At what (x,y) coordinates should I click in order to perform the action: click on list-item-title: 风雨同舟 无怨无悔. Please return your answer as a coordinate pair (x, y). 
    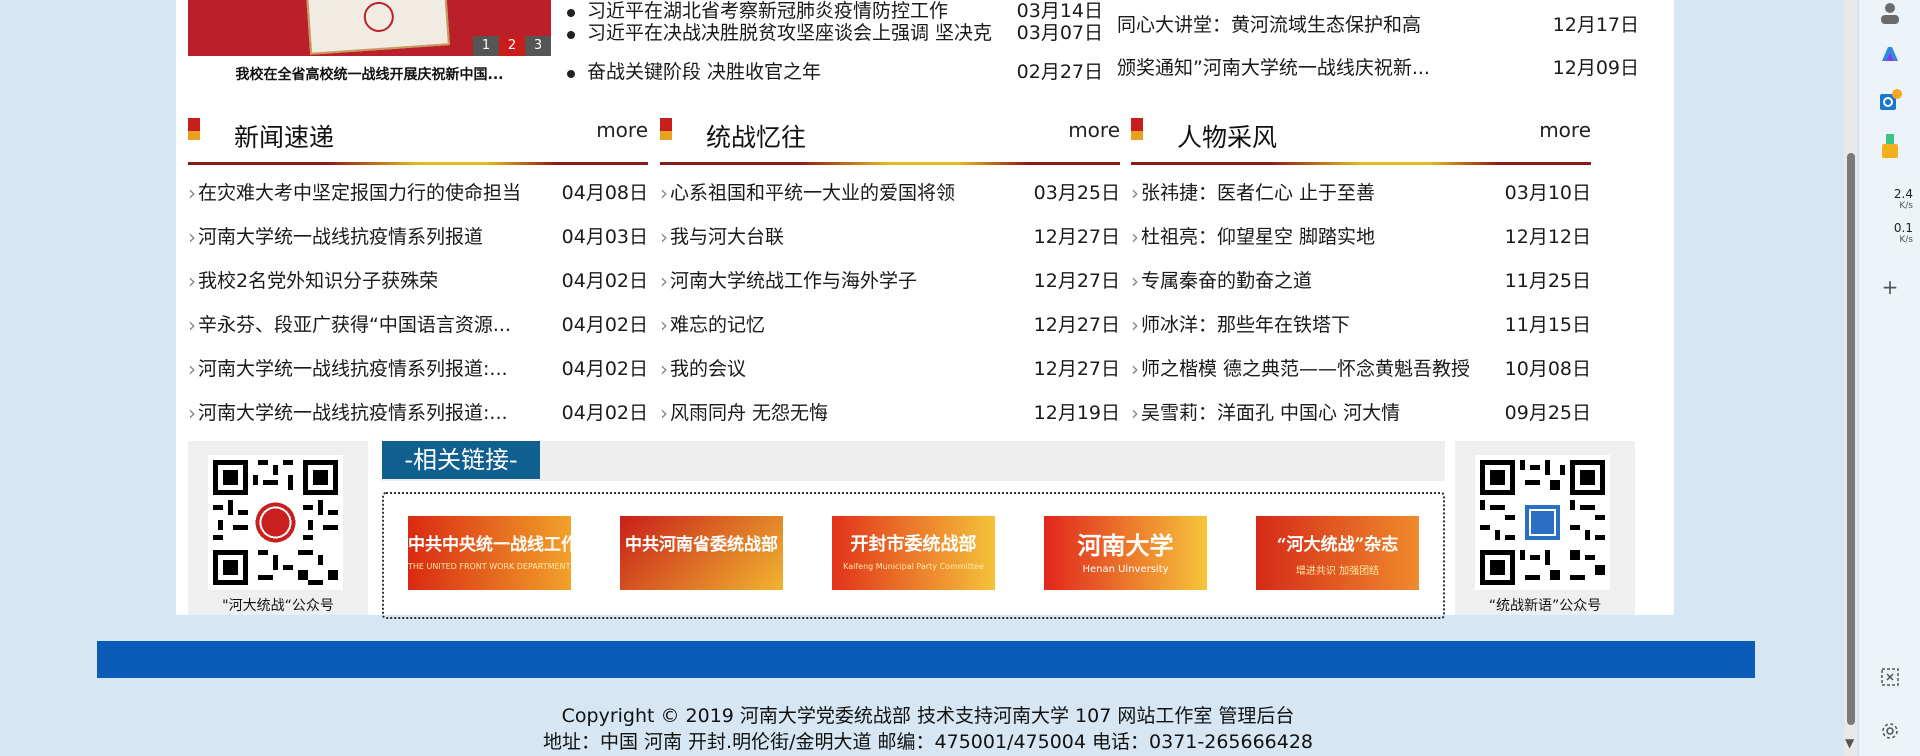
    Looking at the image, I should click on (749, 413).